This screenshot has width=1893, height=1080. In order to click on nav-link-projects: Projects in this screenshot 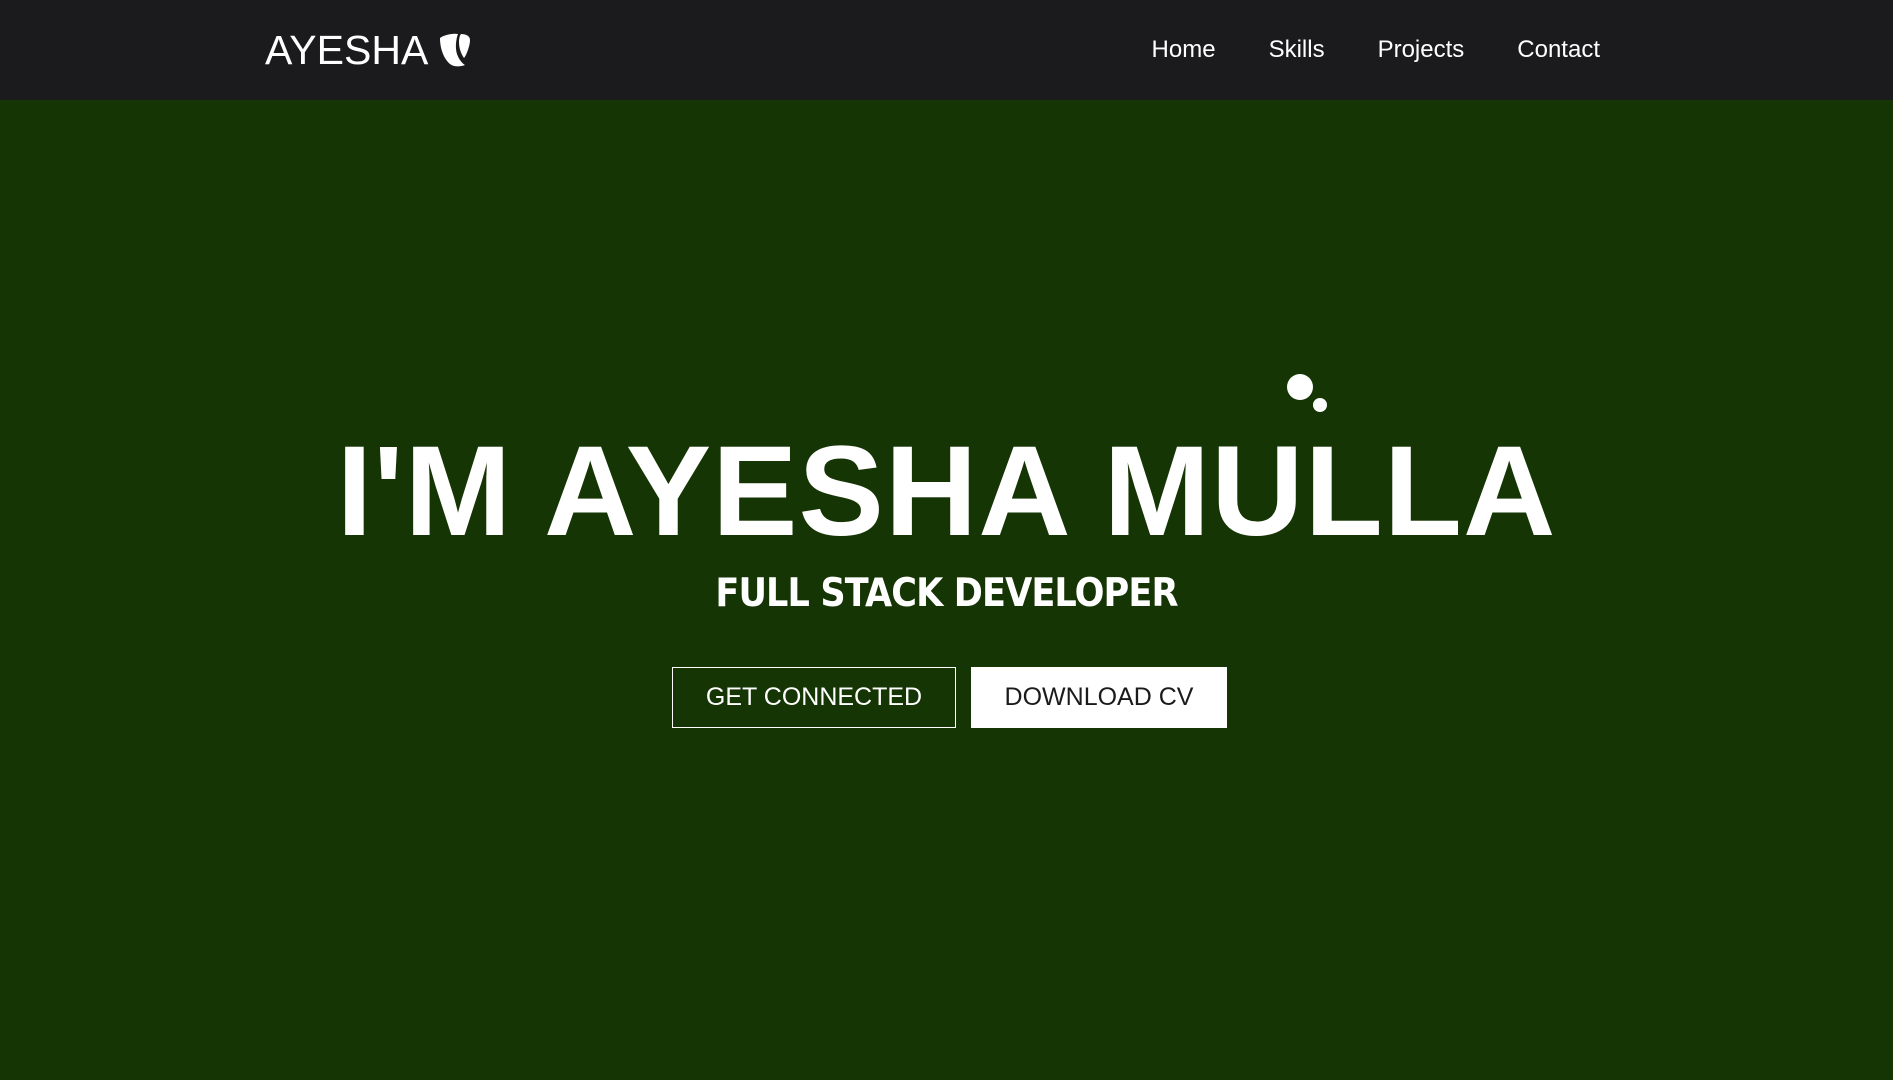, I will do `click(1421, 50)`.